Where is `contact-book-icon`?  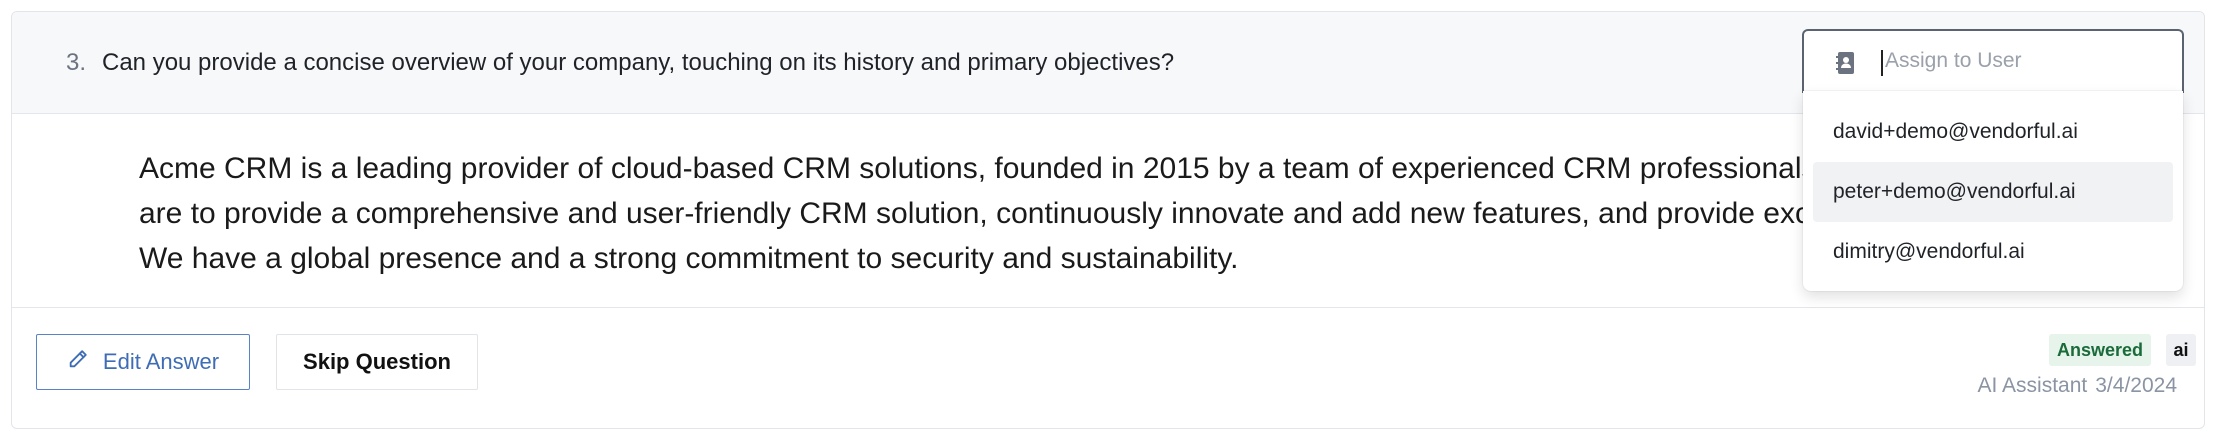 contact-book-icon is located at coordinates (1846, 63).